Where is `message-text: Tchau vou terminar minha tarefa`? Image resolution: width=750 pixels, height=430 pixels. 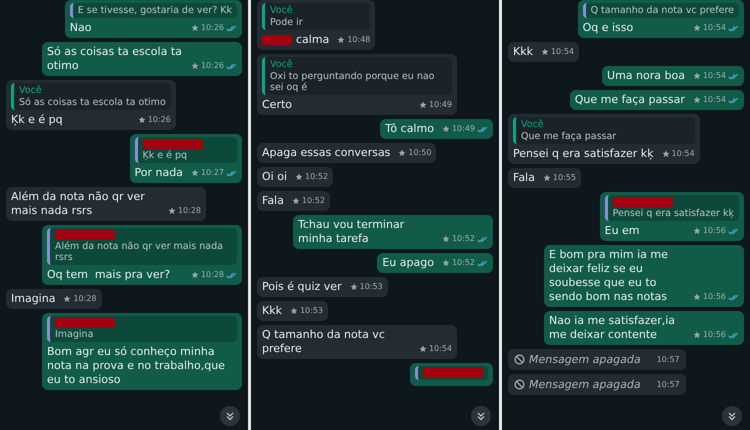
message-text: Tchau vou terminar minha tarefa is located at coordinates (352, 232).